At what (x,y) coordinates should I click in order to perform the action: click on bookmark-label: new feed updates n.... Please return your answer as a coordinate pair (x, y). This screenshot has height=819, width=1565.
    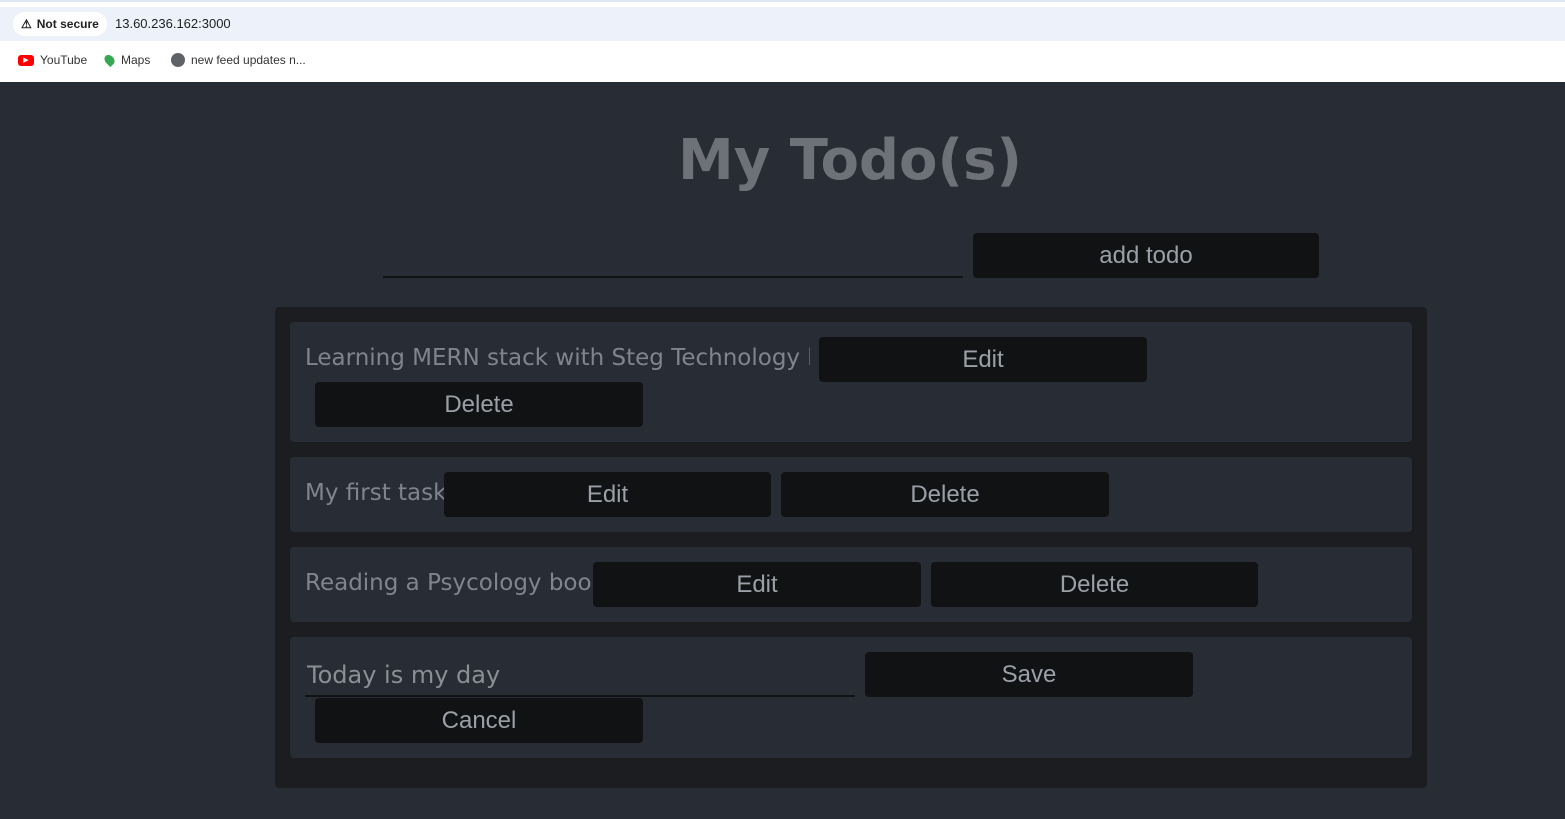
    Looking at the image, I should click on (248, 60).